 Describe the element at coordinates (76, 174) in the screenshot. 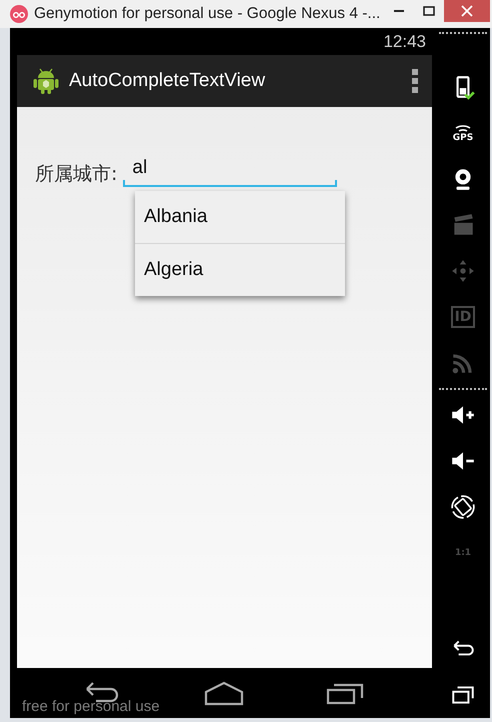

I see `city-label: 所属城市:` at that location.